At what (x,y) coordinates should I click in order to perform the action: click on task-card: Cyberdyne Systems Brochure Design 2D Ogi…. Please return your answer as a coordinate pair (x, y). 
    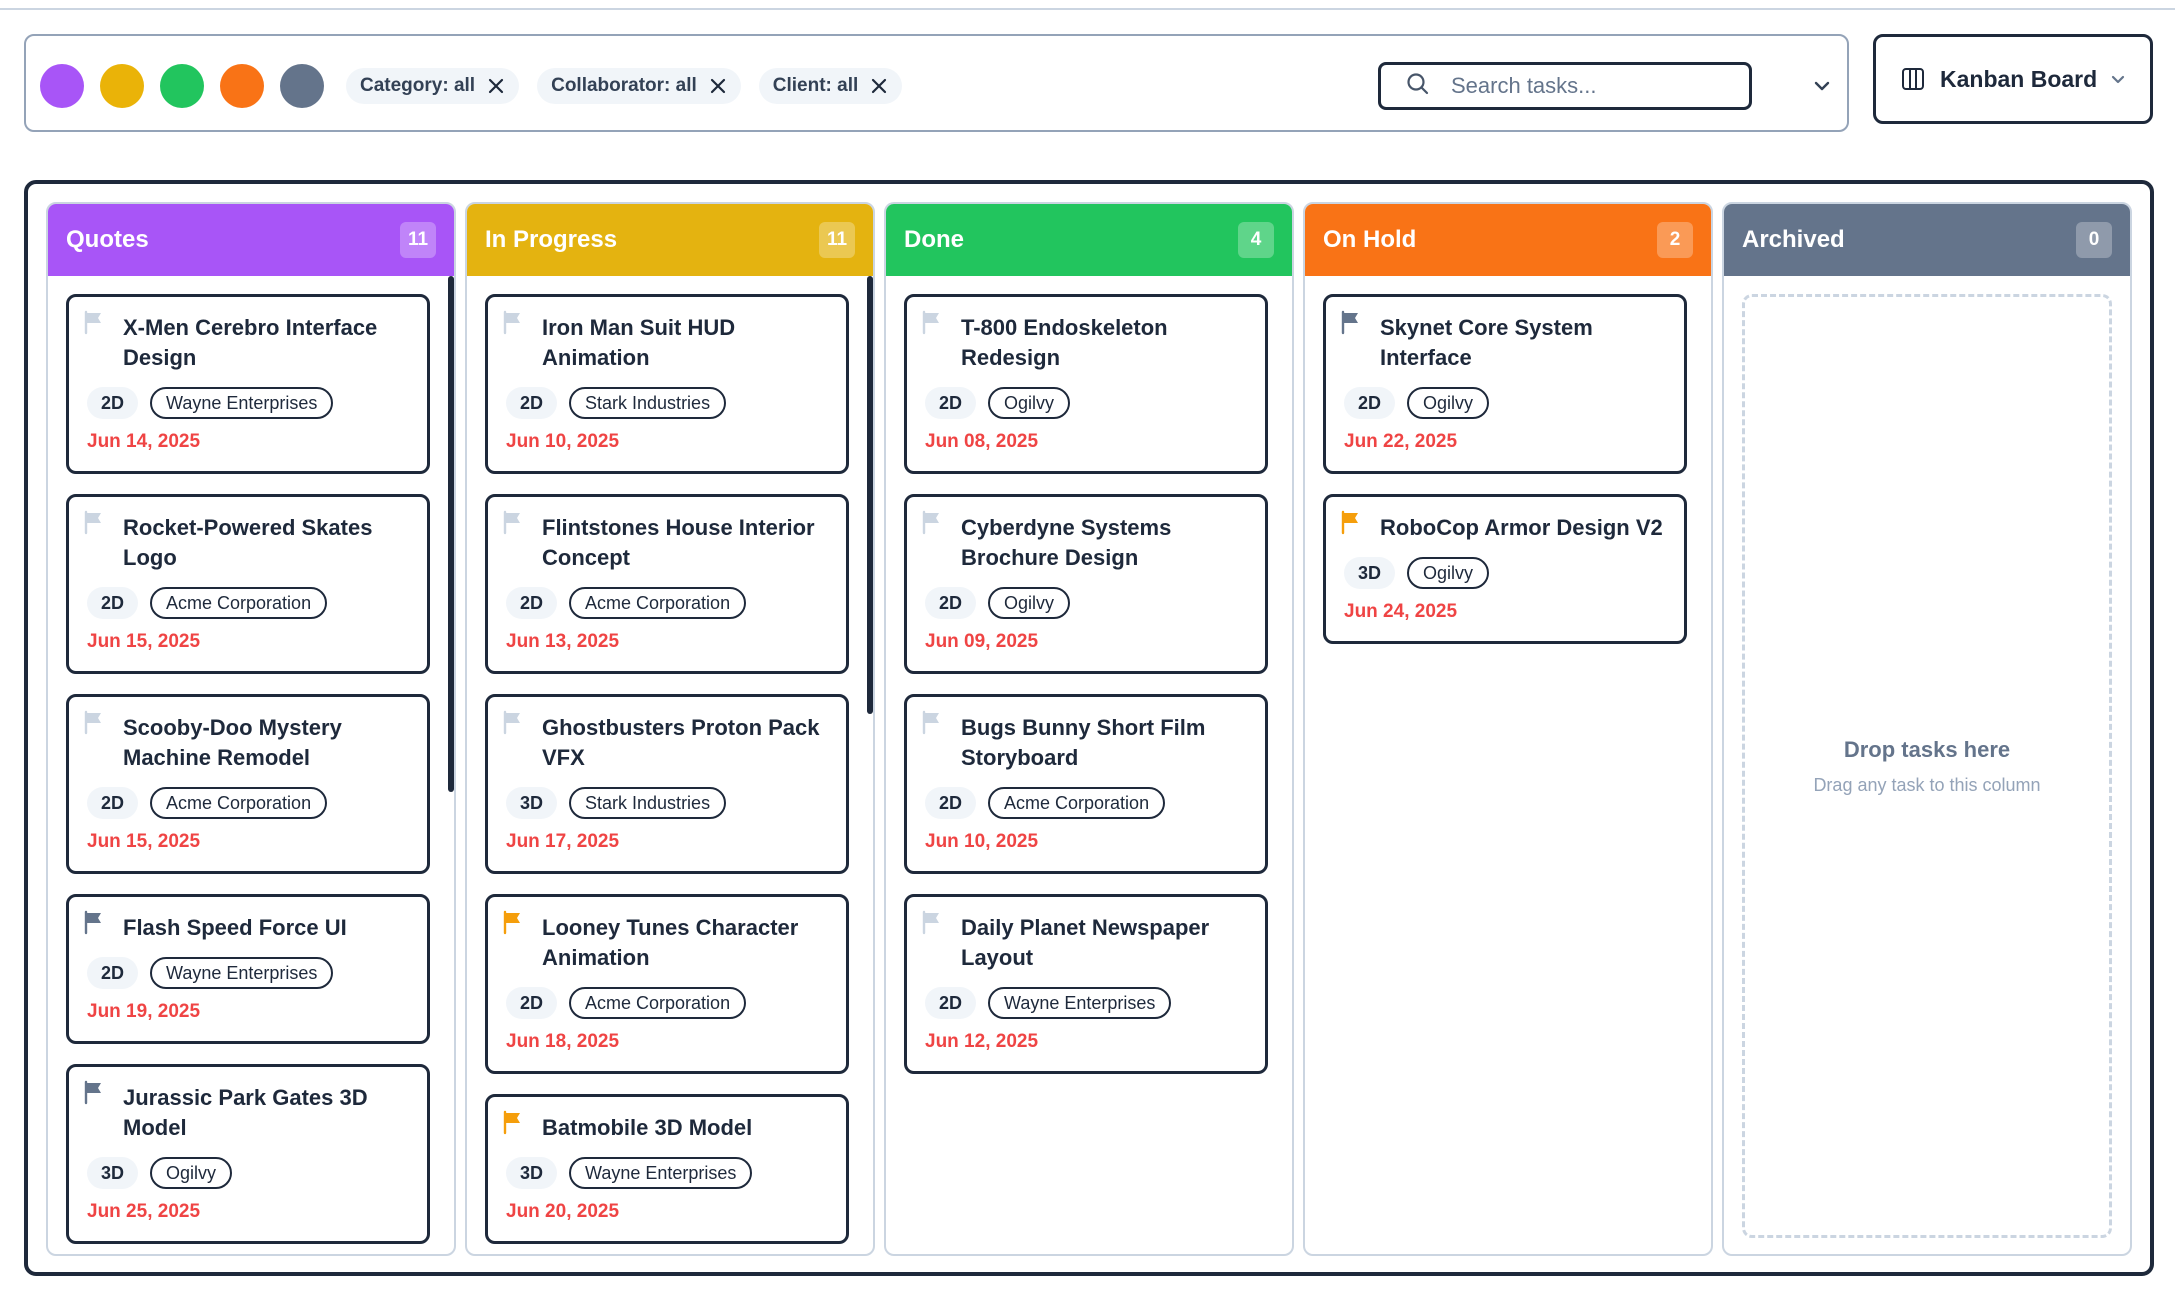
    Looking at the image, I should click on (1086, 584).